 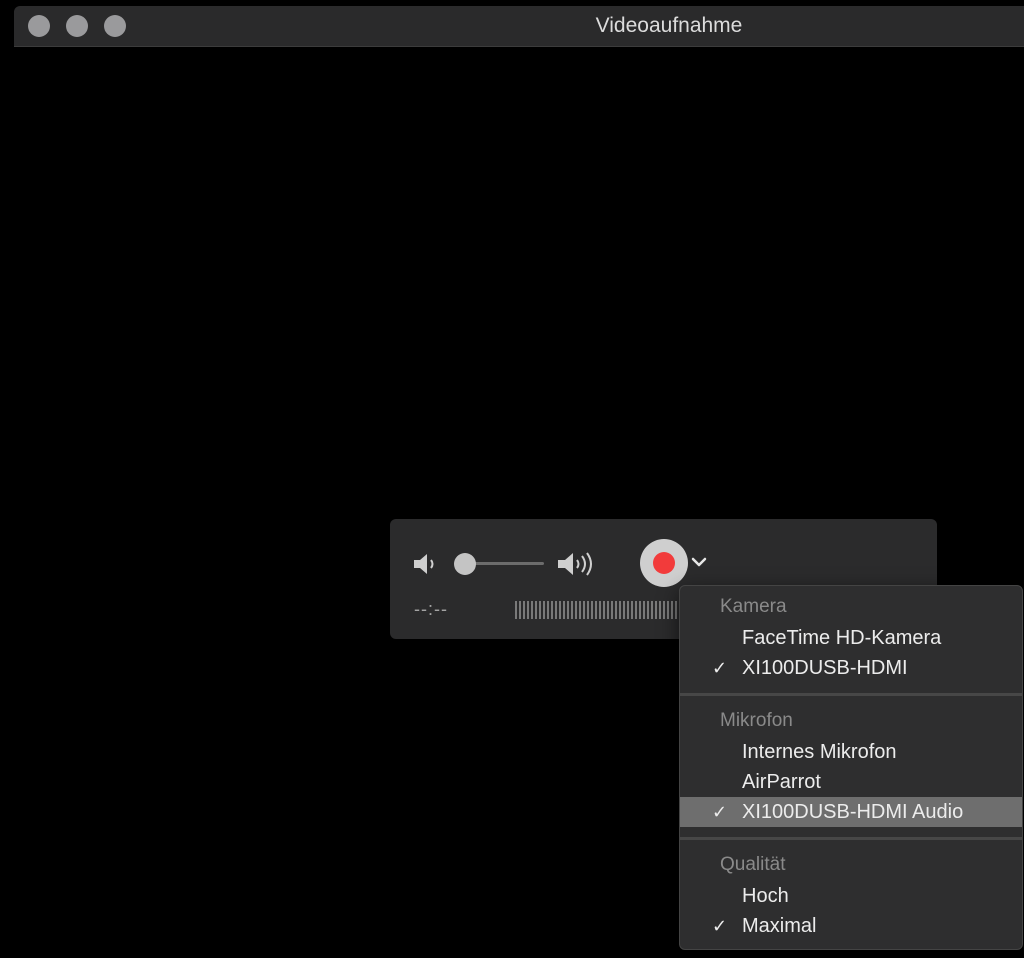 I want to click on window-title: Videoaufnahme, so click(x=519, y=26).